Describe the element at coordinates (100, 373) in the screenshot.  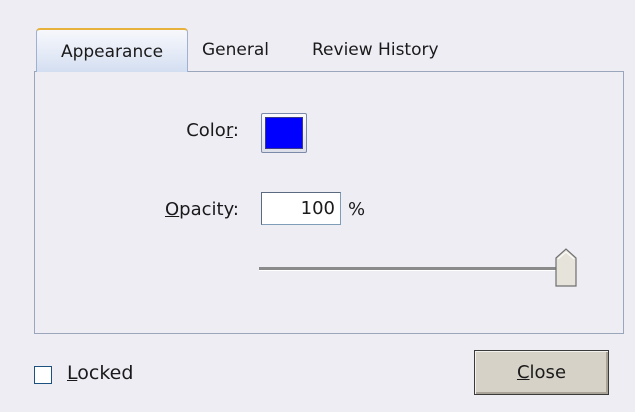
I see `locked-label: Locked` at that location.